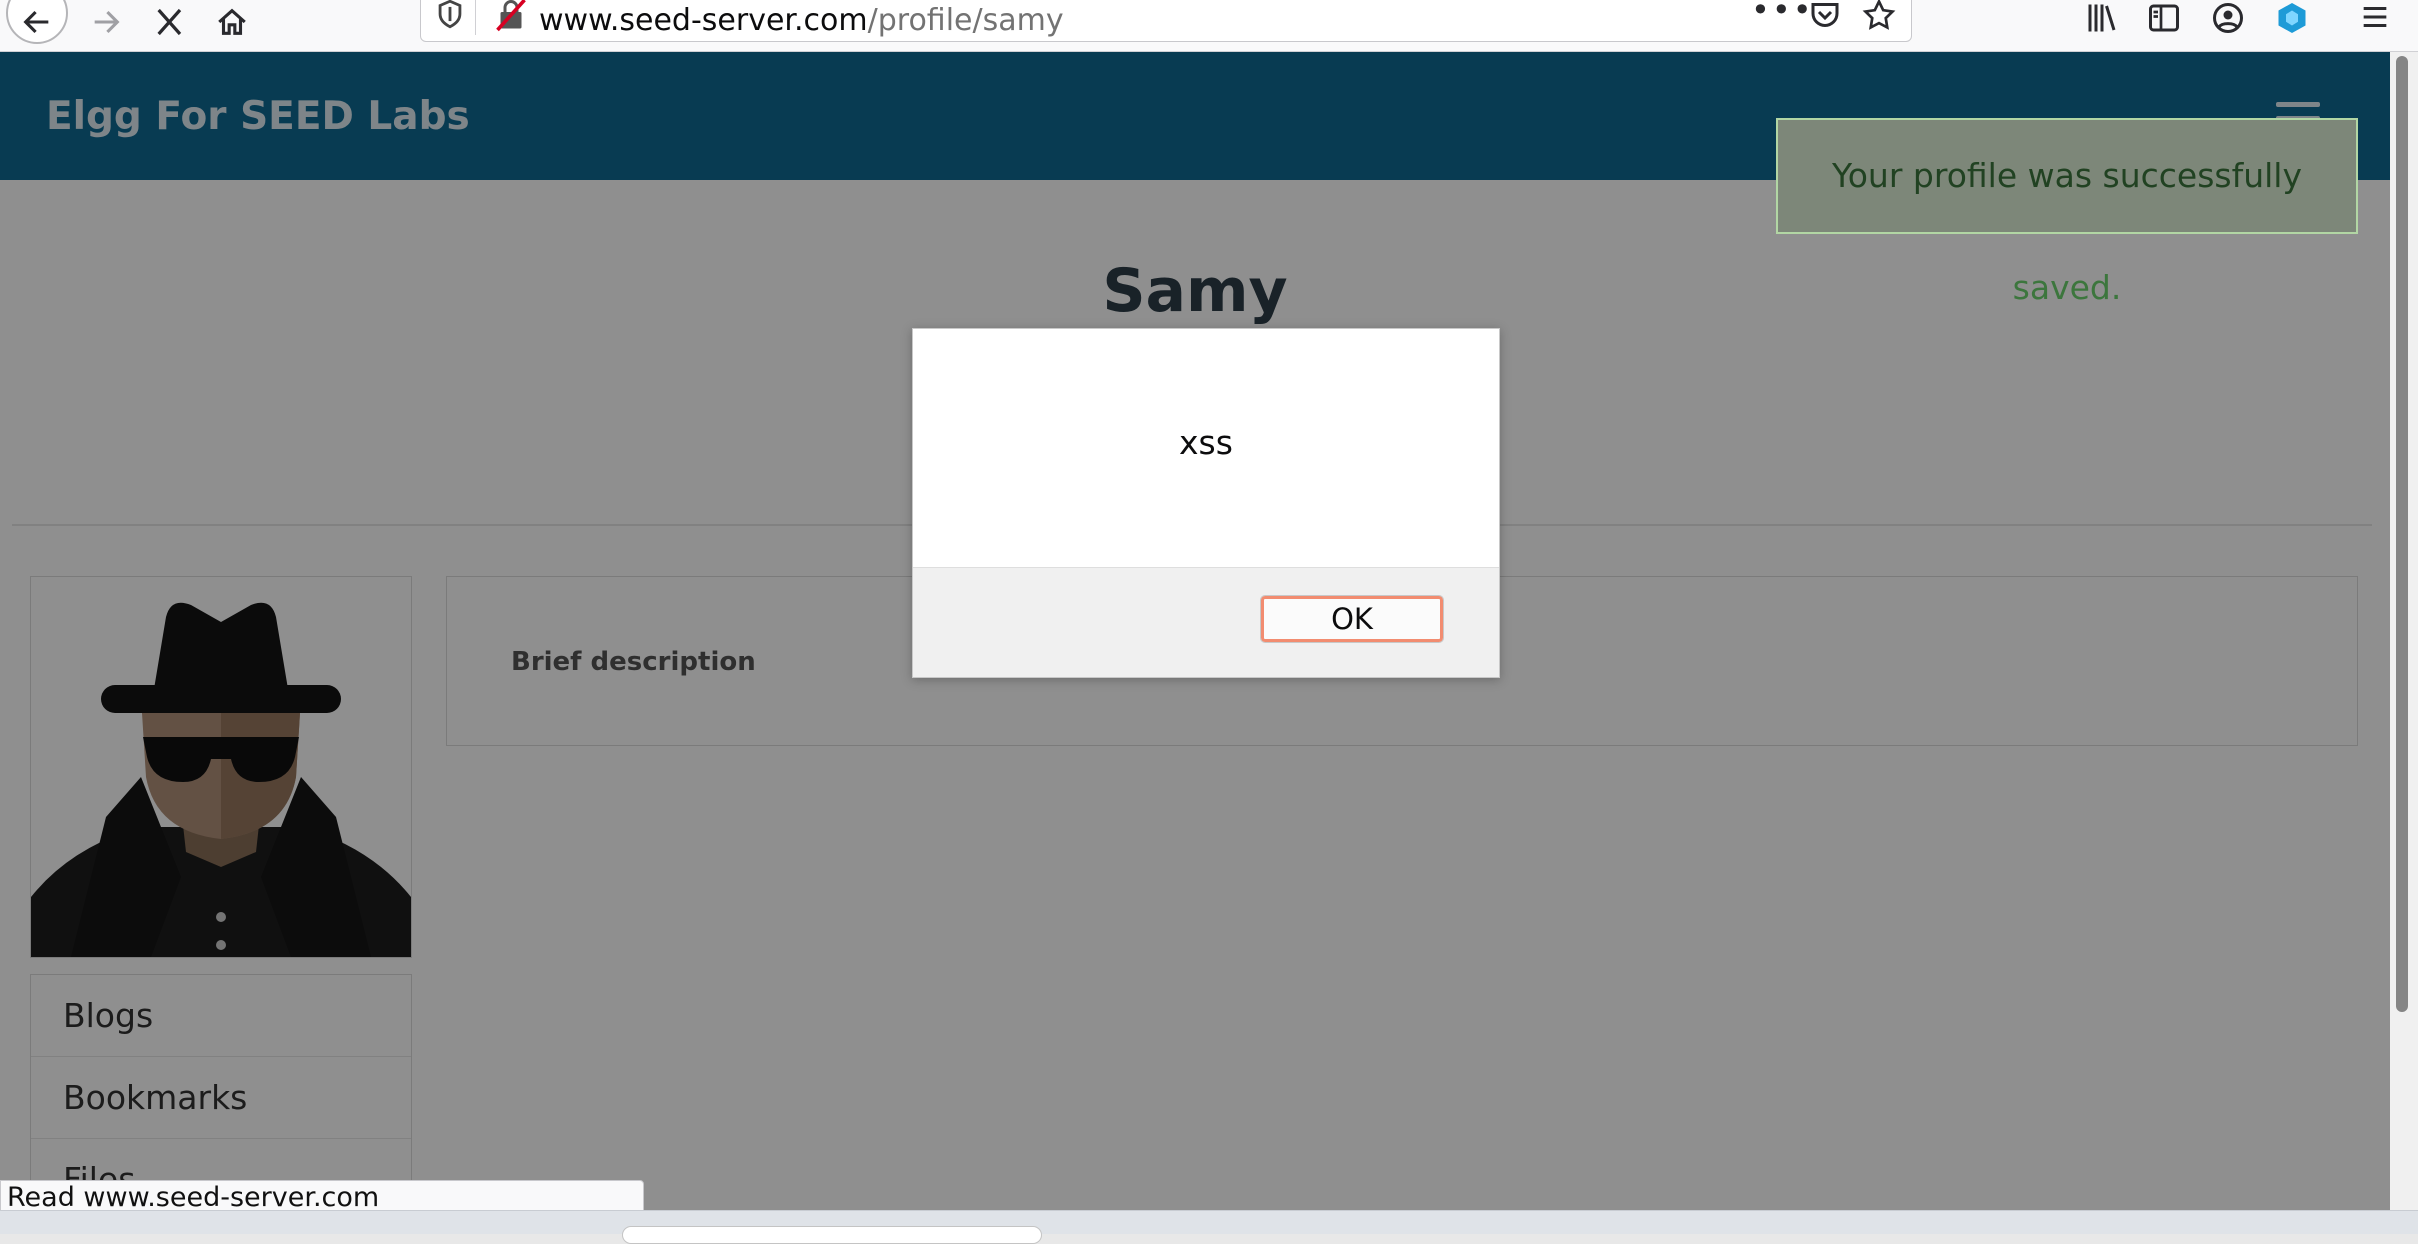  What do you see at coordinates (1206, 622) in the screenshot?
I see `alert-footer: OK` at bounding box center [1206, 622].